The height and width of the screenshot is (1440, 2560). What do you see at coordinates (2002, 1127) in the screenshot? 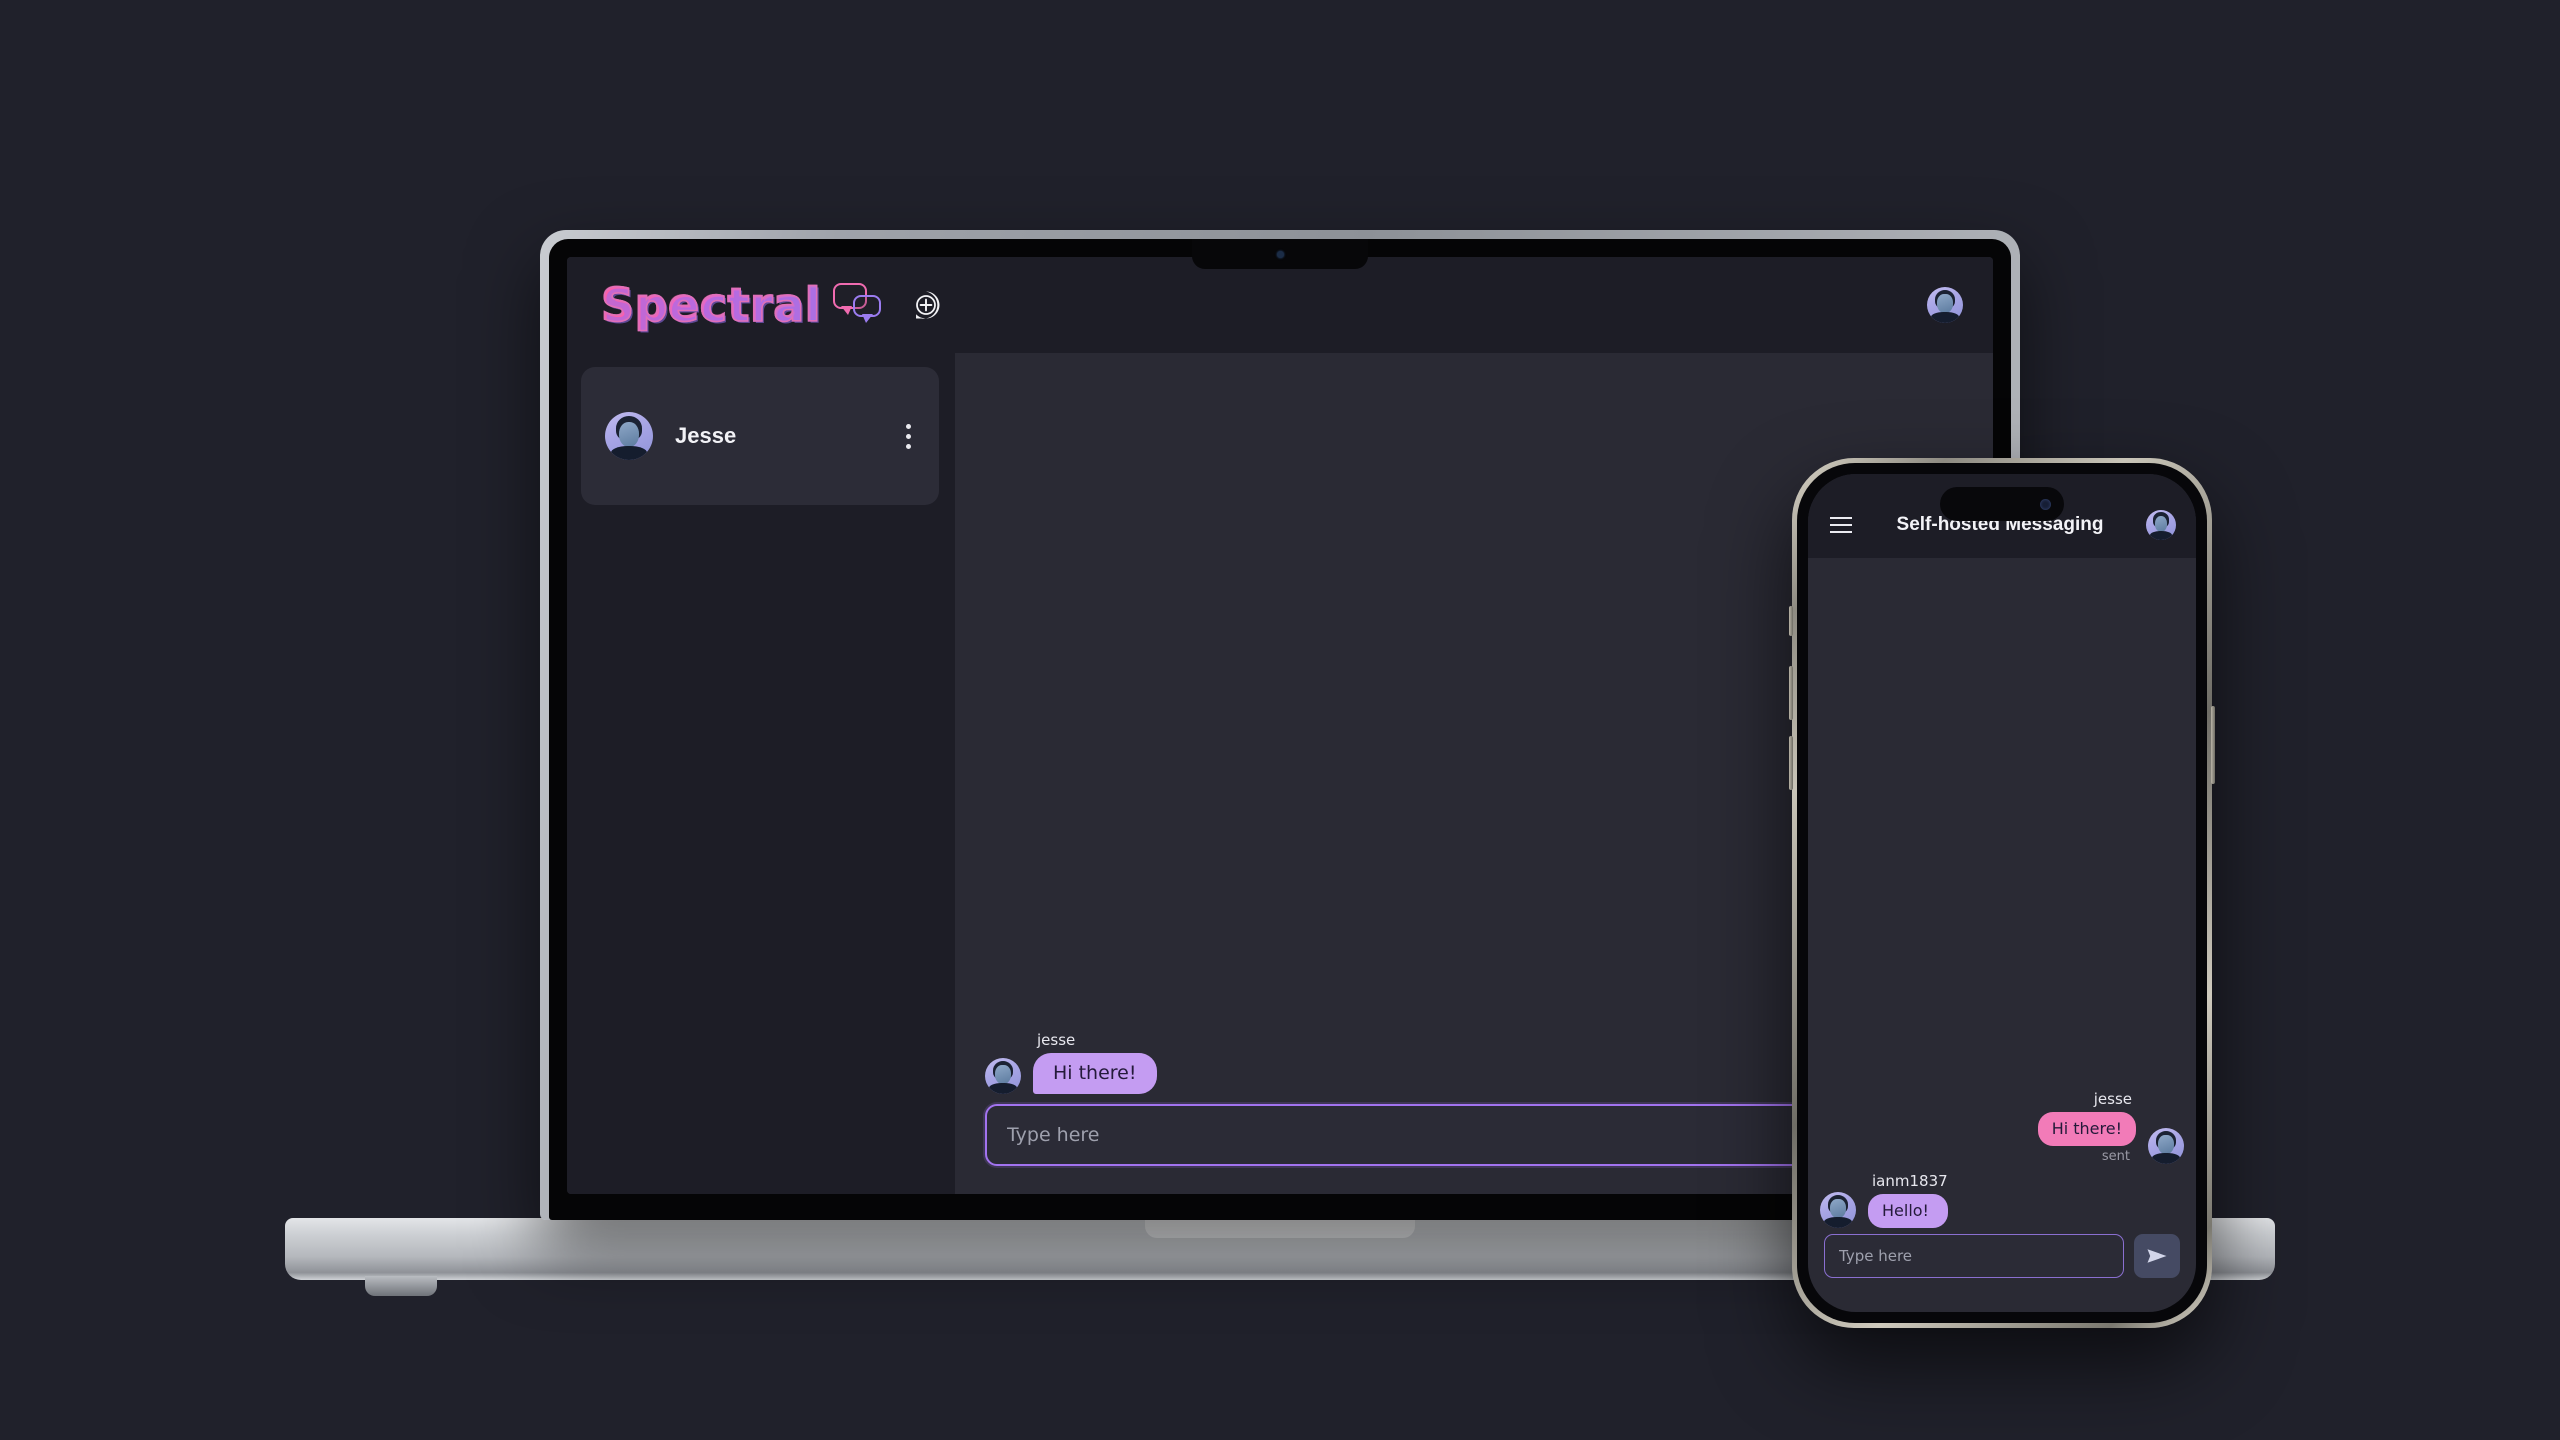
I see `message-row: jesse Hi there! sent` at bounding box center [2002, 1127].